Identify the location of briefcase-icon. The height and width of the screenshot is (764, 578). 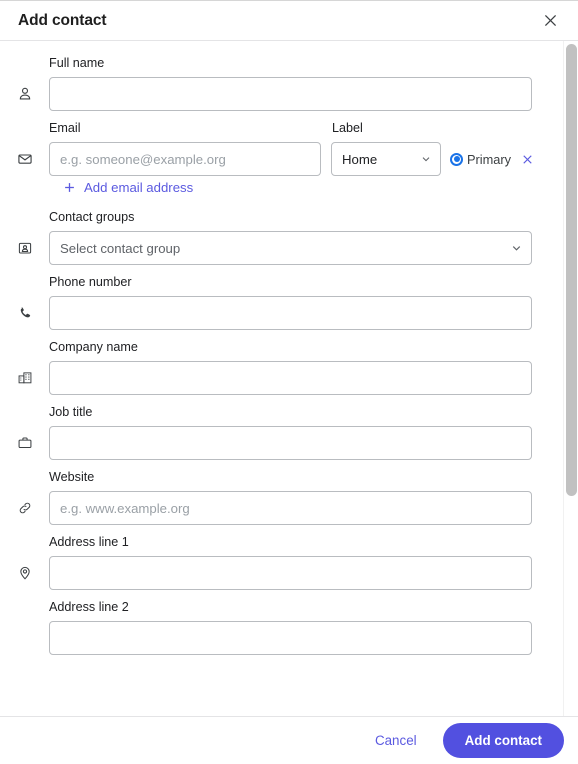
(24, 443).